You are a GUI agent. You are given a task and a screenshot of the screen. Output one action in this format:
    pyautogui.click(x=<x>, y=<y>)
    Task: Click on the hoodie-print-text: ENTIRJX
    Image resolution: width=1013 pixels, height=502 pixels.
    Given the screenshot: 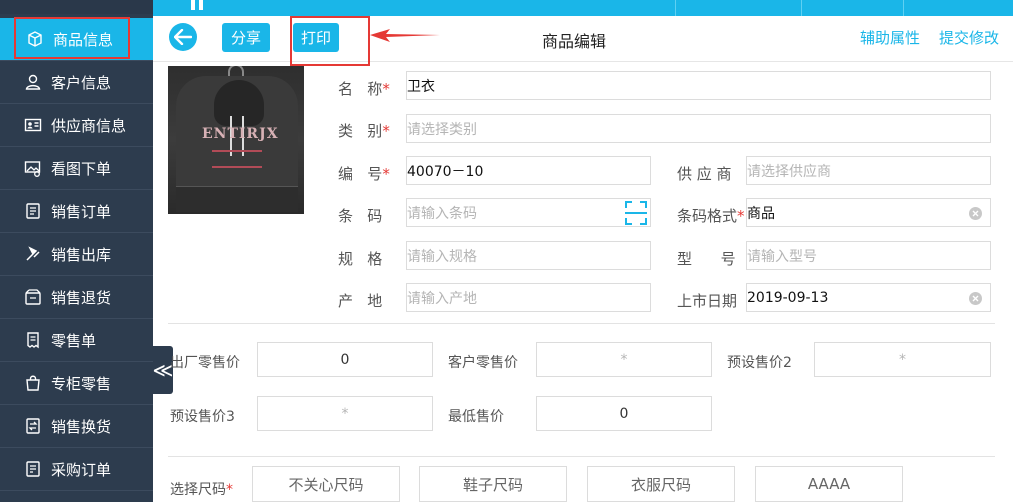 What is the action you would take?
    pyautogui.click(x=240, y=134)
    